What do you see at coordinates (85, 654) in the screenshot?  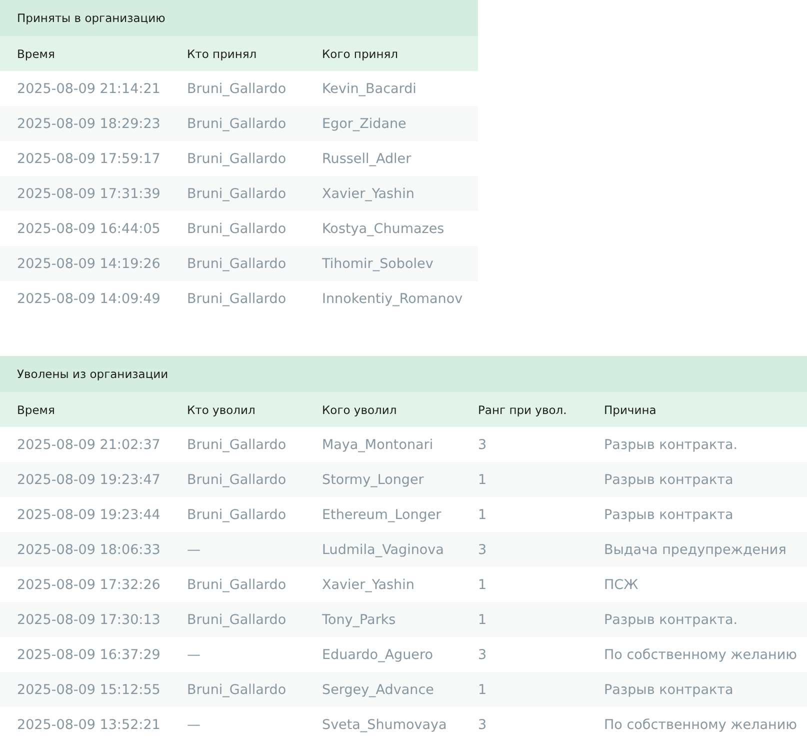 I see `table-cell: 2025-08-09 16:37:29` at bounding box center [85, 654].